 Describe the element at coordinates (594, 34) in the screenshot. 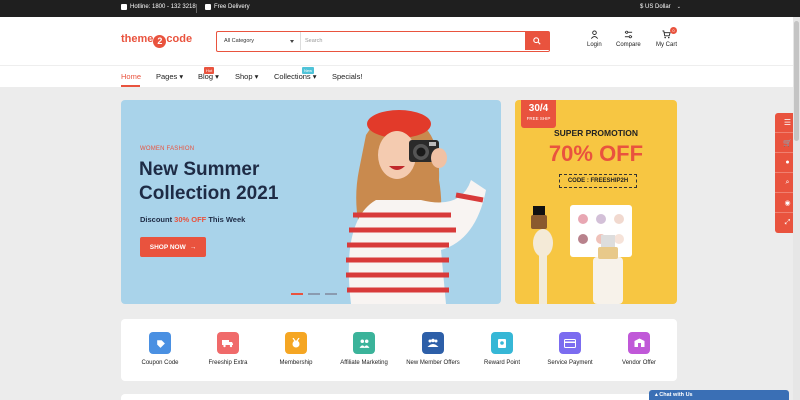

I see `user-icon` at that location.